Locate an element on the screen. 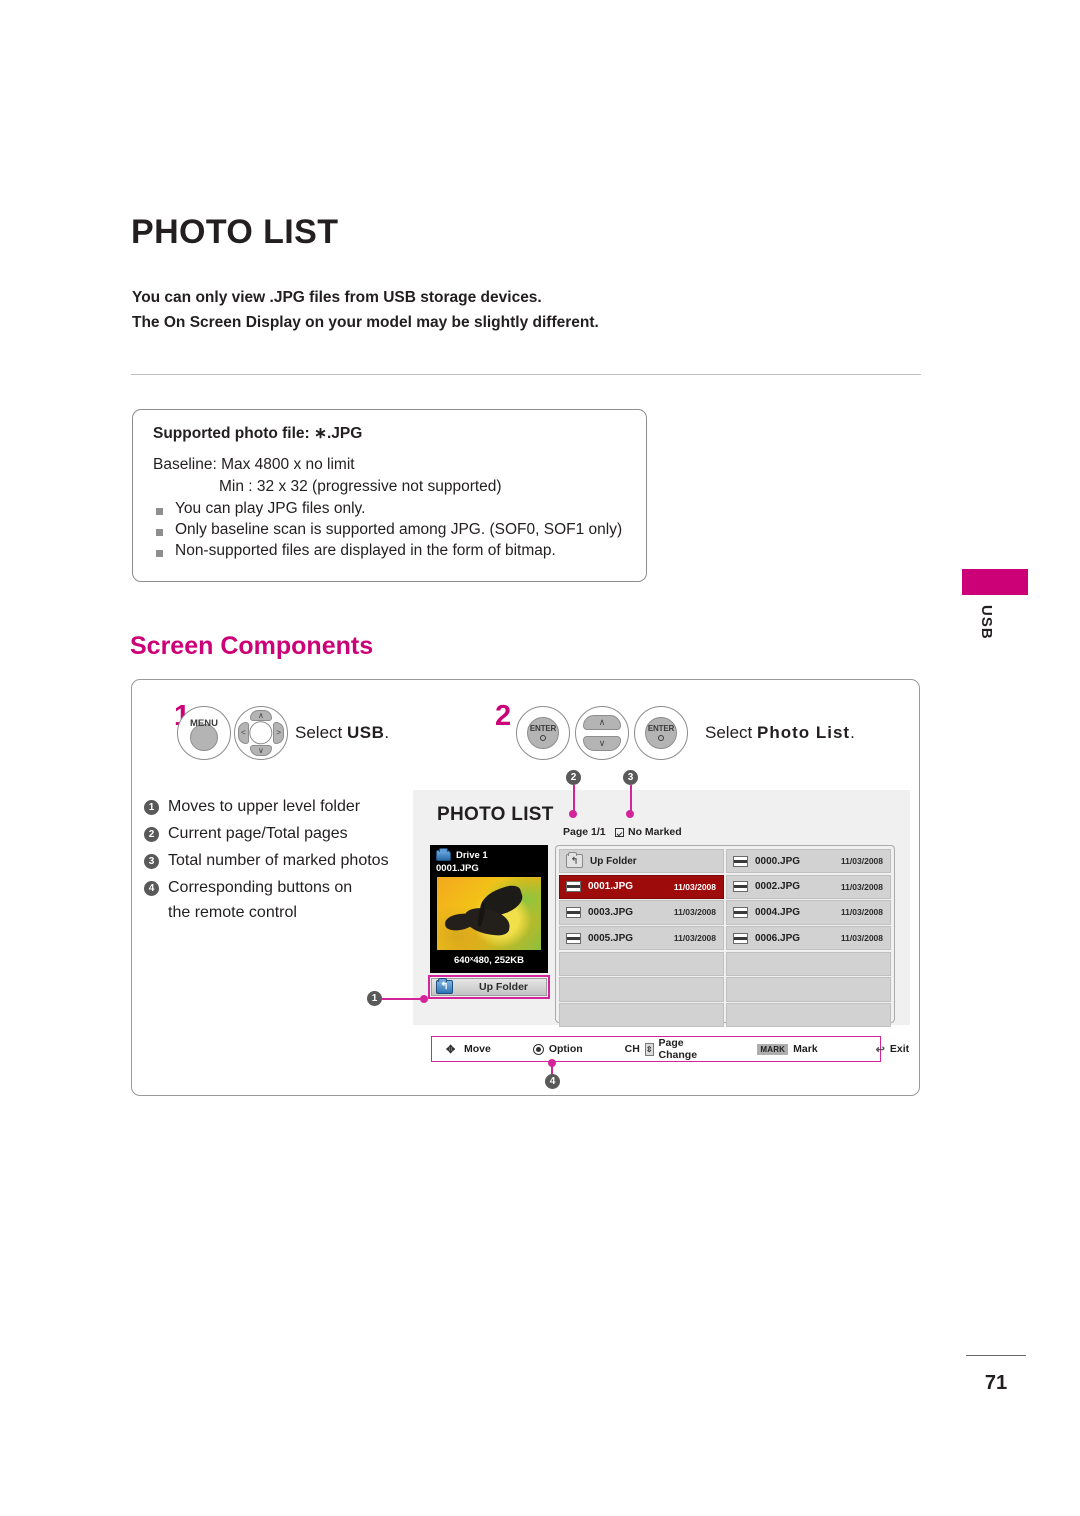 This screenshot has width=1080, height=1516. toolbar-mark: MARK Mark is located at coordinates (787, 1049).